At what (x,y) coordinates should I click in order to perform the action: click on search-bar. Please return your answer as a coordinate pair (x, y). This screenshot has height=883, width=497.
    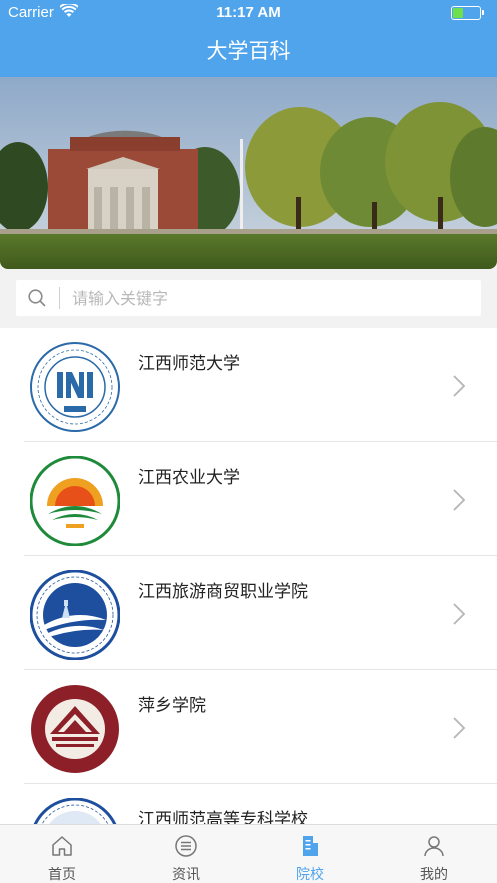
    Looking at the image, I should click on (248, 298).